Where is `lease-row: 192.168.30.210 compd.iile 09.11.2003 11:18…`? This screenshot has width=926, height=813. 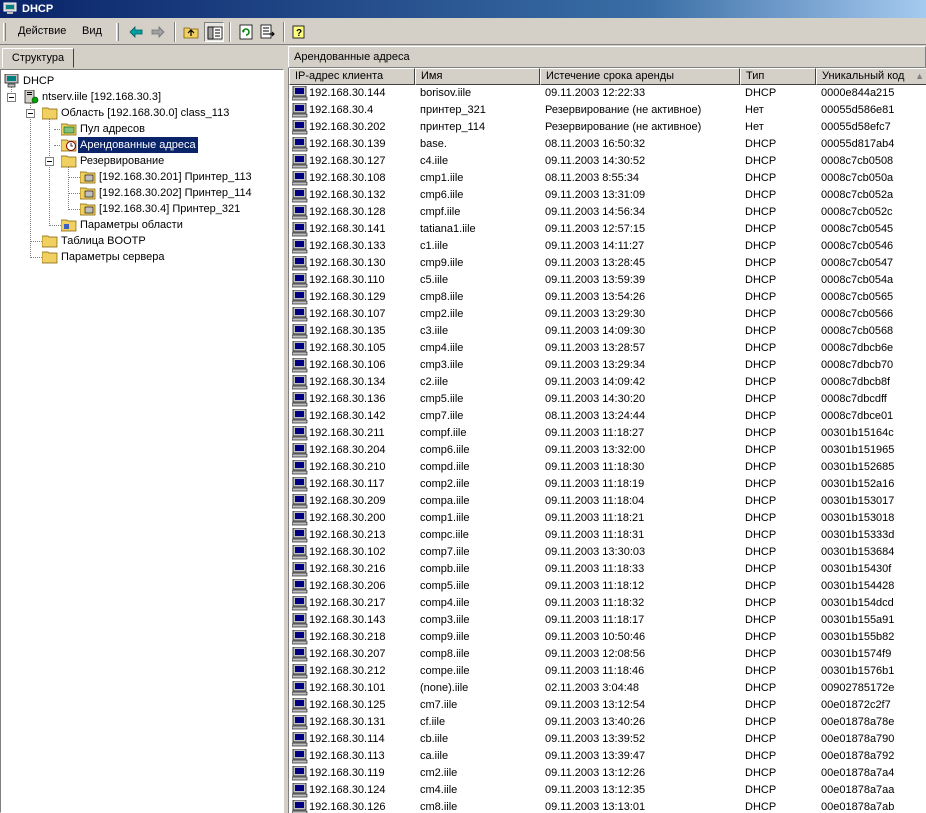 lease-row: 192.168.30.210 compd.iile 09.11.2003 11:18… is located at coordinates (607, 467).